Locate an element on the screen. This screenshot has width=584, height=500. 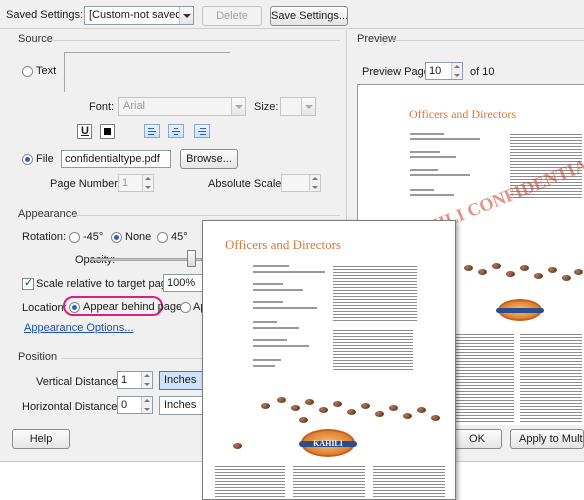
rotation-none-radio is located at coordinates (116, 237).